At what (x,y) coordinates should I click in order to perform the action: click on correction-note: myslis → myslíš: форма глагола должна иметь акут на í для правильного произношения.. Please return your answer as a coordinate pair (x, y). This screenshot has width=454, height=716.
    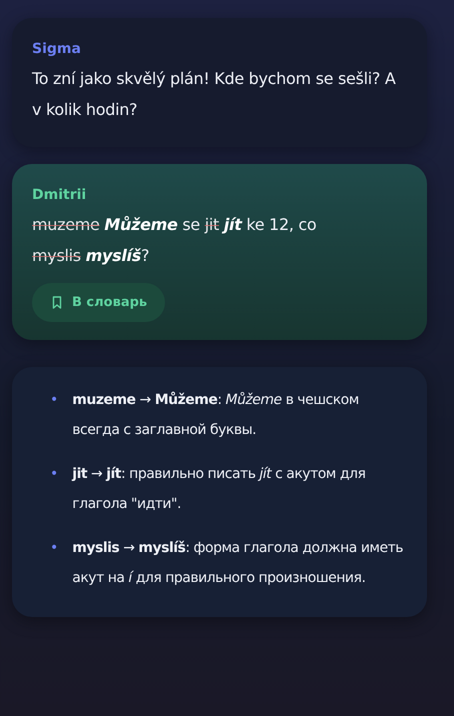
    Looking at the image, I should click on (238, 563).